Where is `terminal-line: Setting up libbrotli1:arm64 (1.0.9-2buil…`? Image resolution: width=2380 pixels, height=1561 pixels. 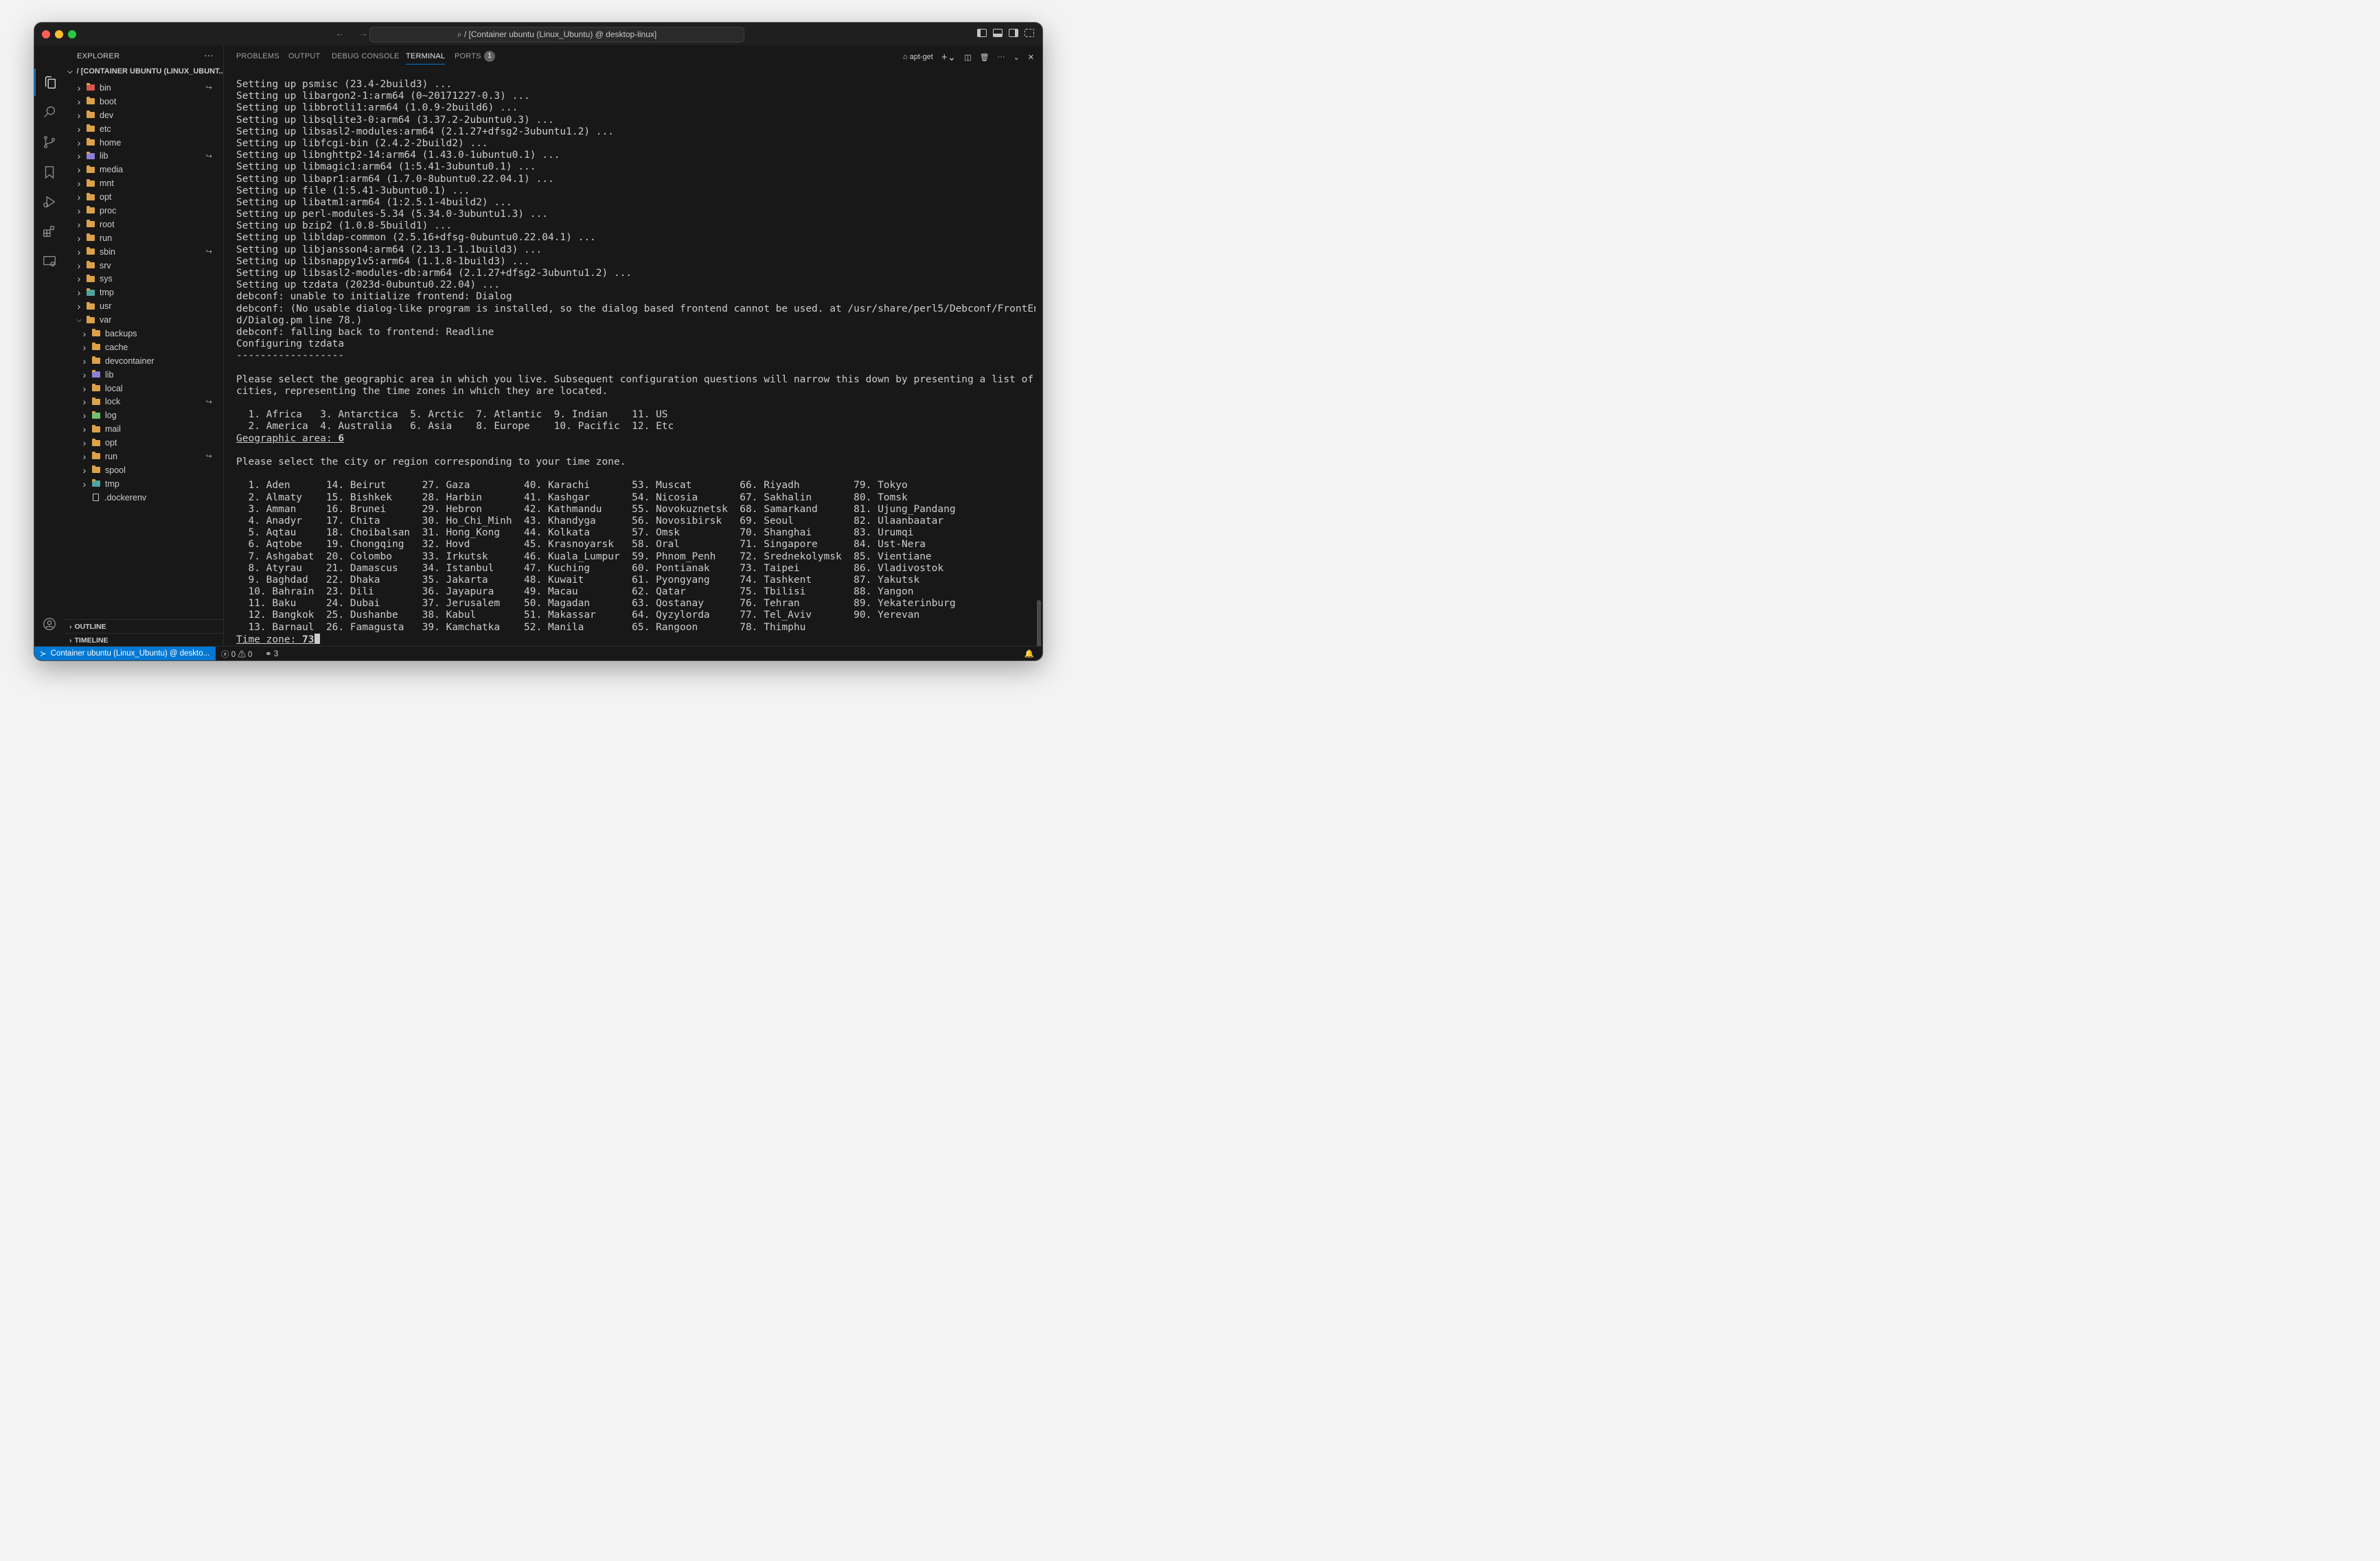
terminal-line: Setting up libbrotli1:arm64 (1.0.9-2buil… is located at coordinates (377, 108).